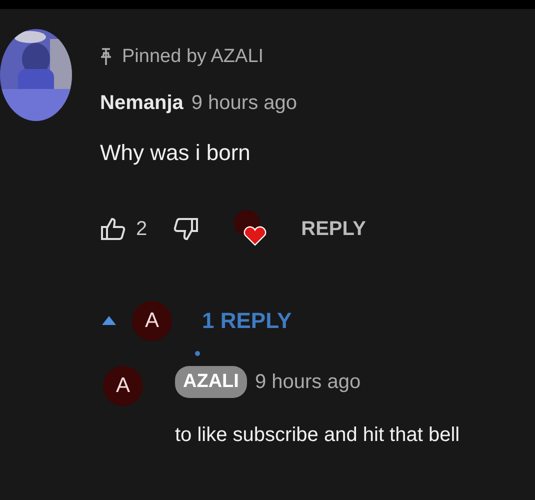 The image size is (535, 500). What do you see at coordinates (211, 382) in the screenshot?
I see `creator-badge: AZALI` at bounding box center [211, 382].